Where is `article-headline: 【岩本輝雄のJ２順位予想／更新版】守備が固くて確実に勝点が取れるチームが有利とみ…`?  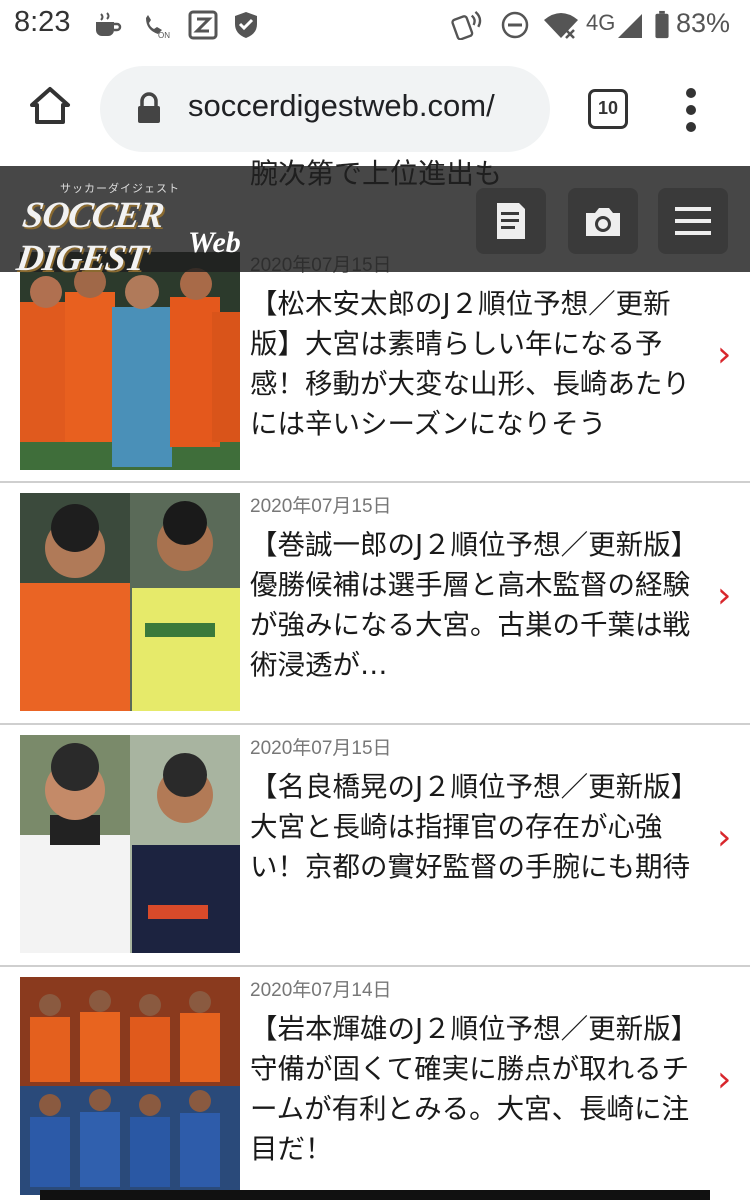
article-headline: 【岩本輝雄のJ２順位予想／更新版】守備が固くて確実に勝点が取れるチームが有利とみ… is located at coordinates (474, 1089).